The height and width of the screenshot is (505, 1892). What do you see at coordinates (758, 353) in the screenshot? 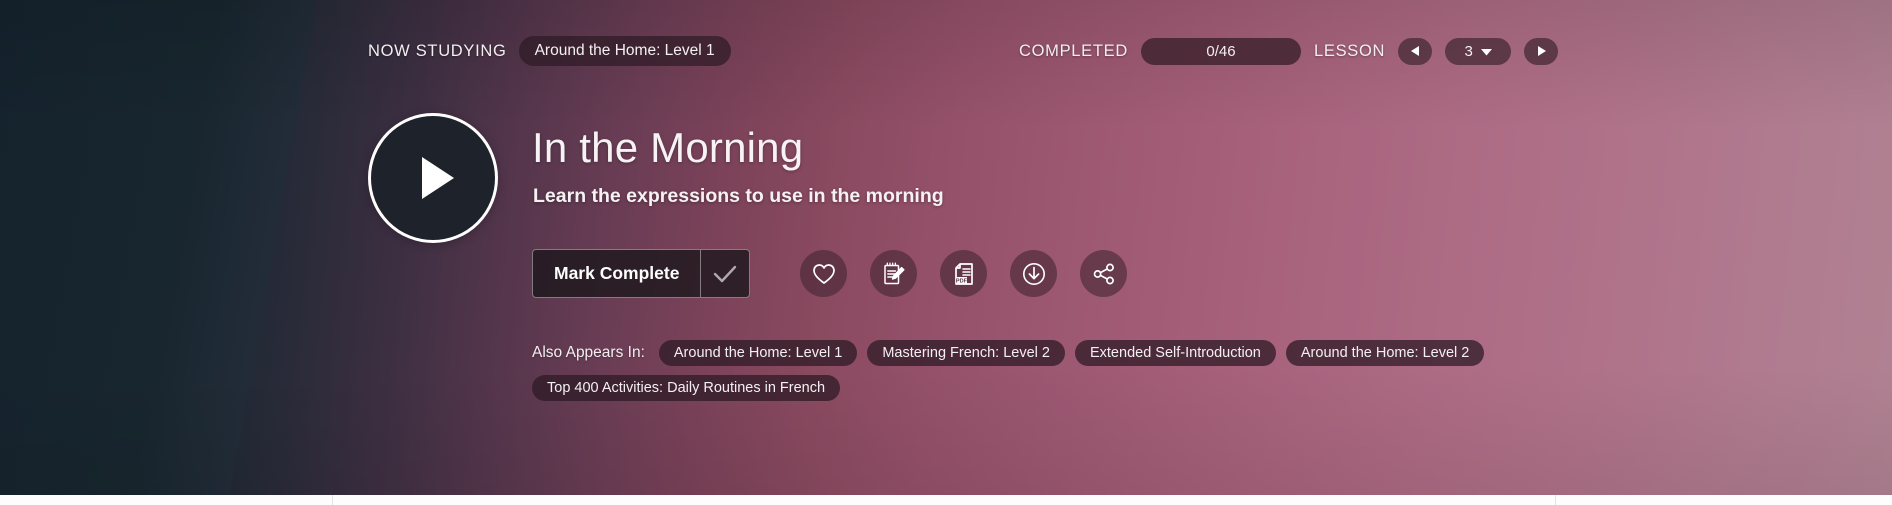
I see `also-appears-tag: Around the Home: Level 1` at bounding box center [758, 353].